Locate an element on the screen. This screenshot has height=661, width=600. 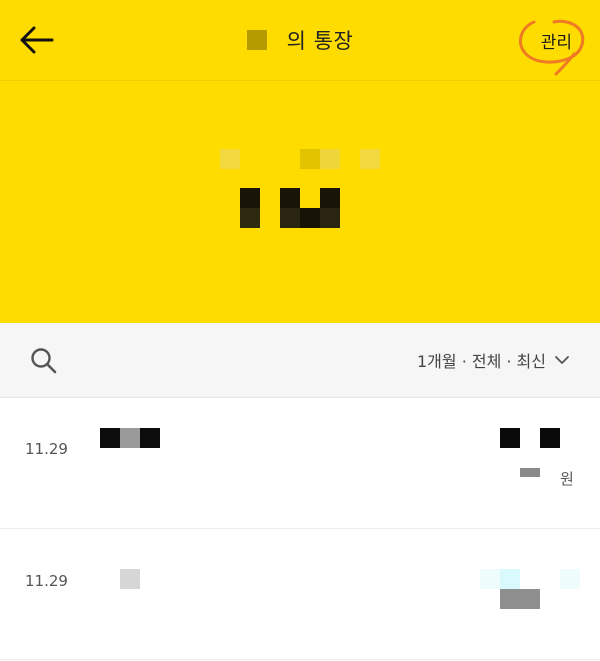
search-icon is located at coordinates (44, 361).